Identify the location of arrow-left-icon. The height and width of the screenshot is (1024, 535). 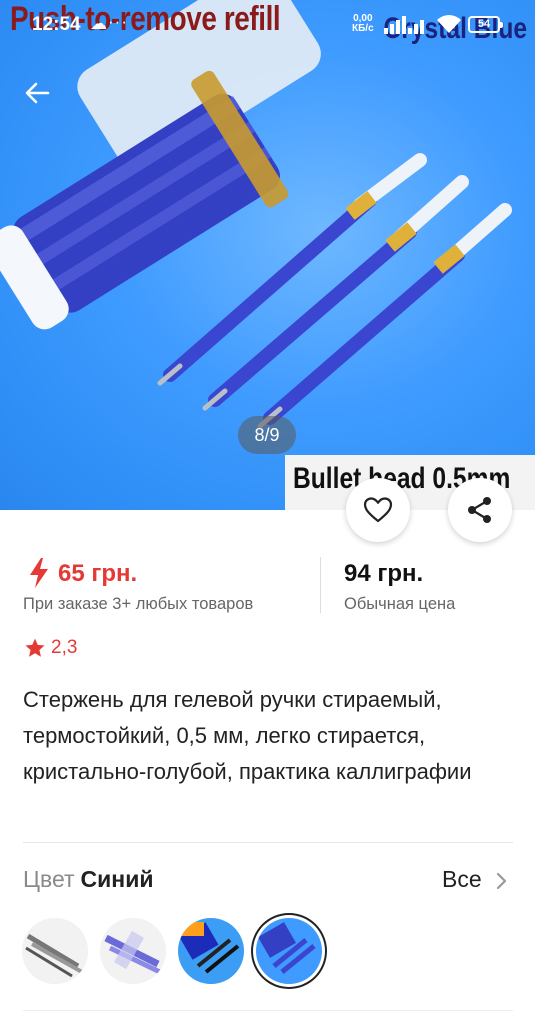
(37, 93).